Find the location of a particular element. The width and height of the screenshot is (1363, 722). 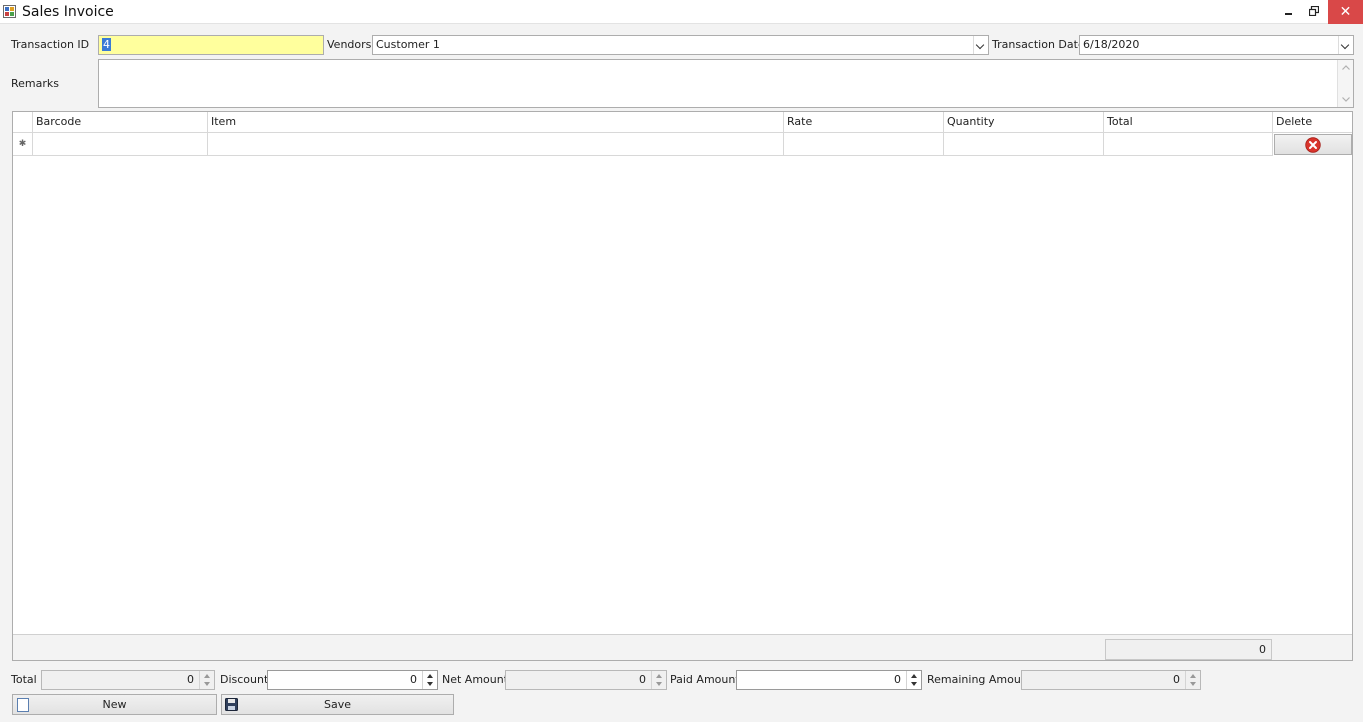

column-header-quantity: Quantity is located at coordinates (1024, 122).